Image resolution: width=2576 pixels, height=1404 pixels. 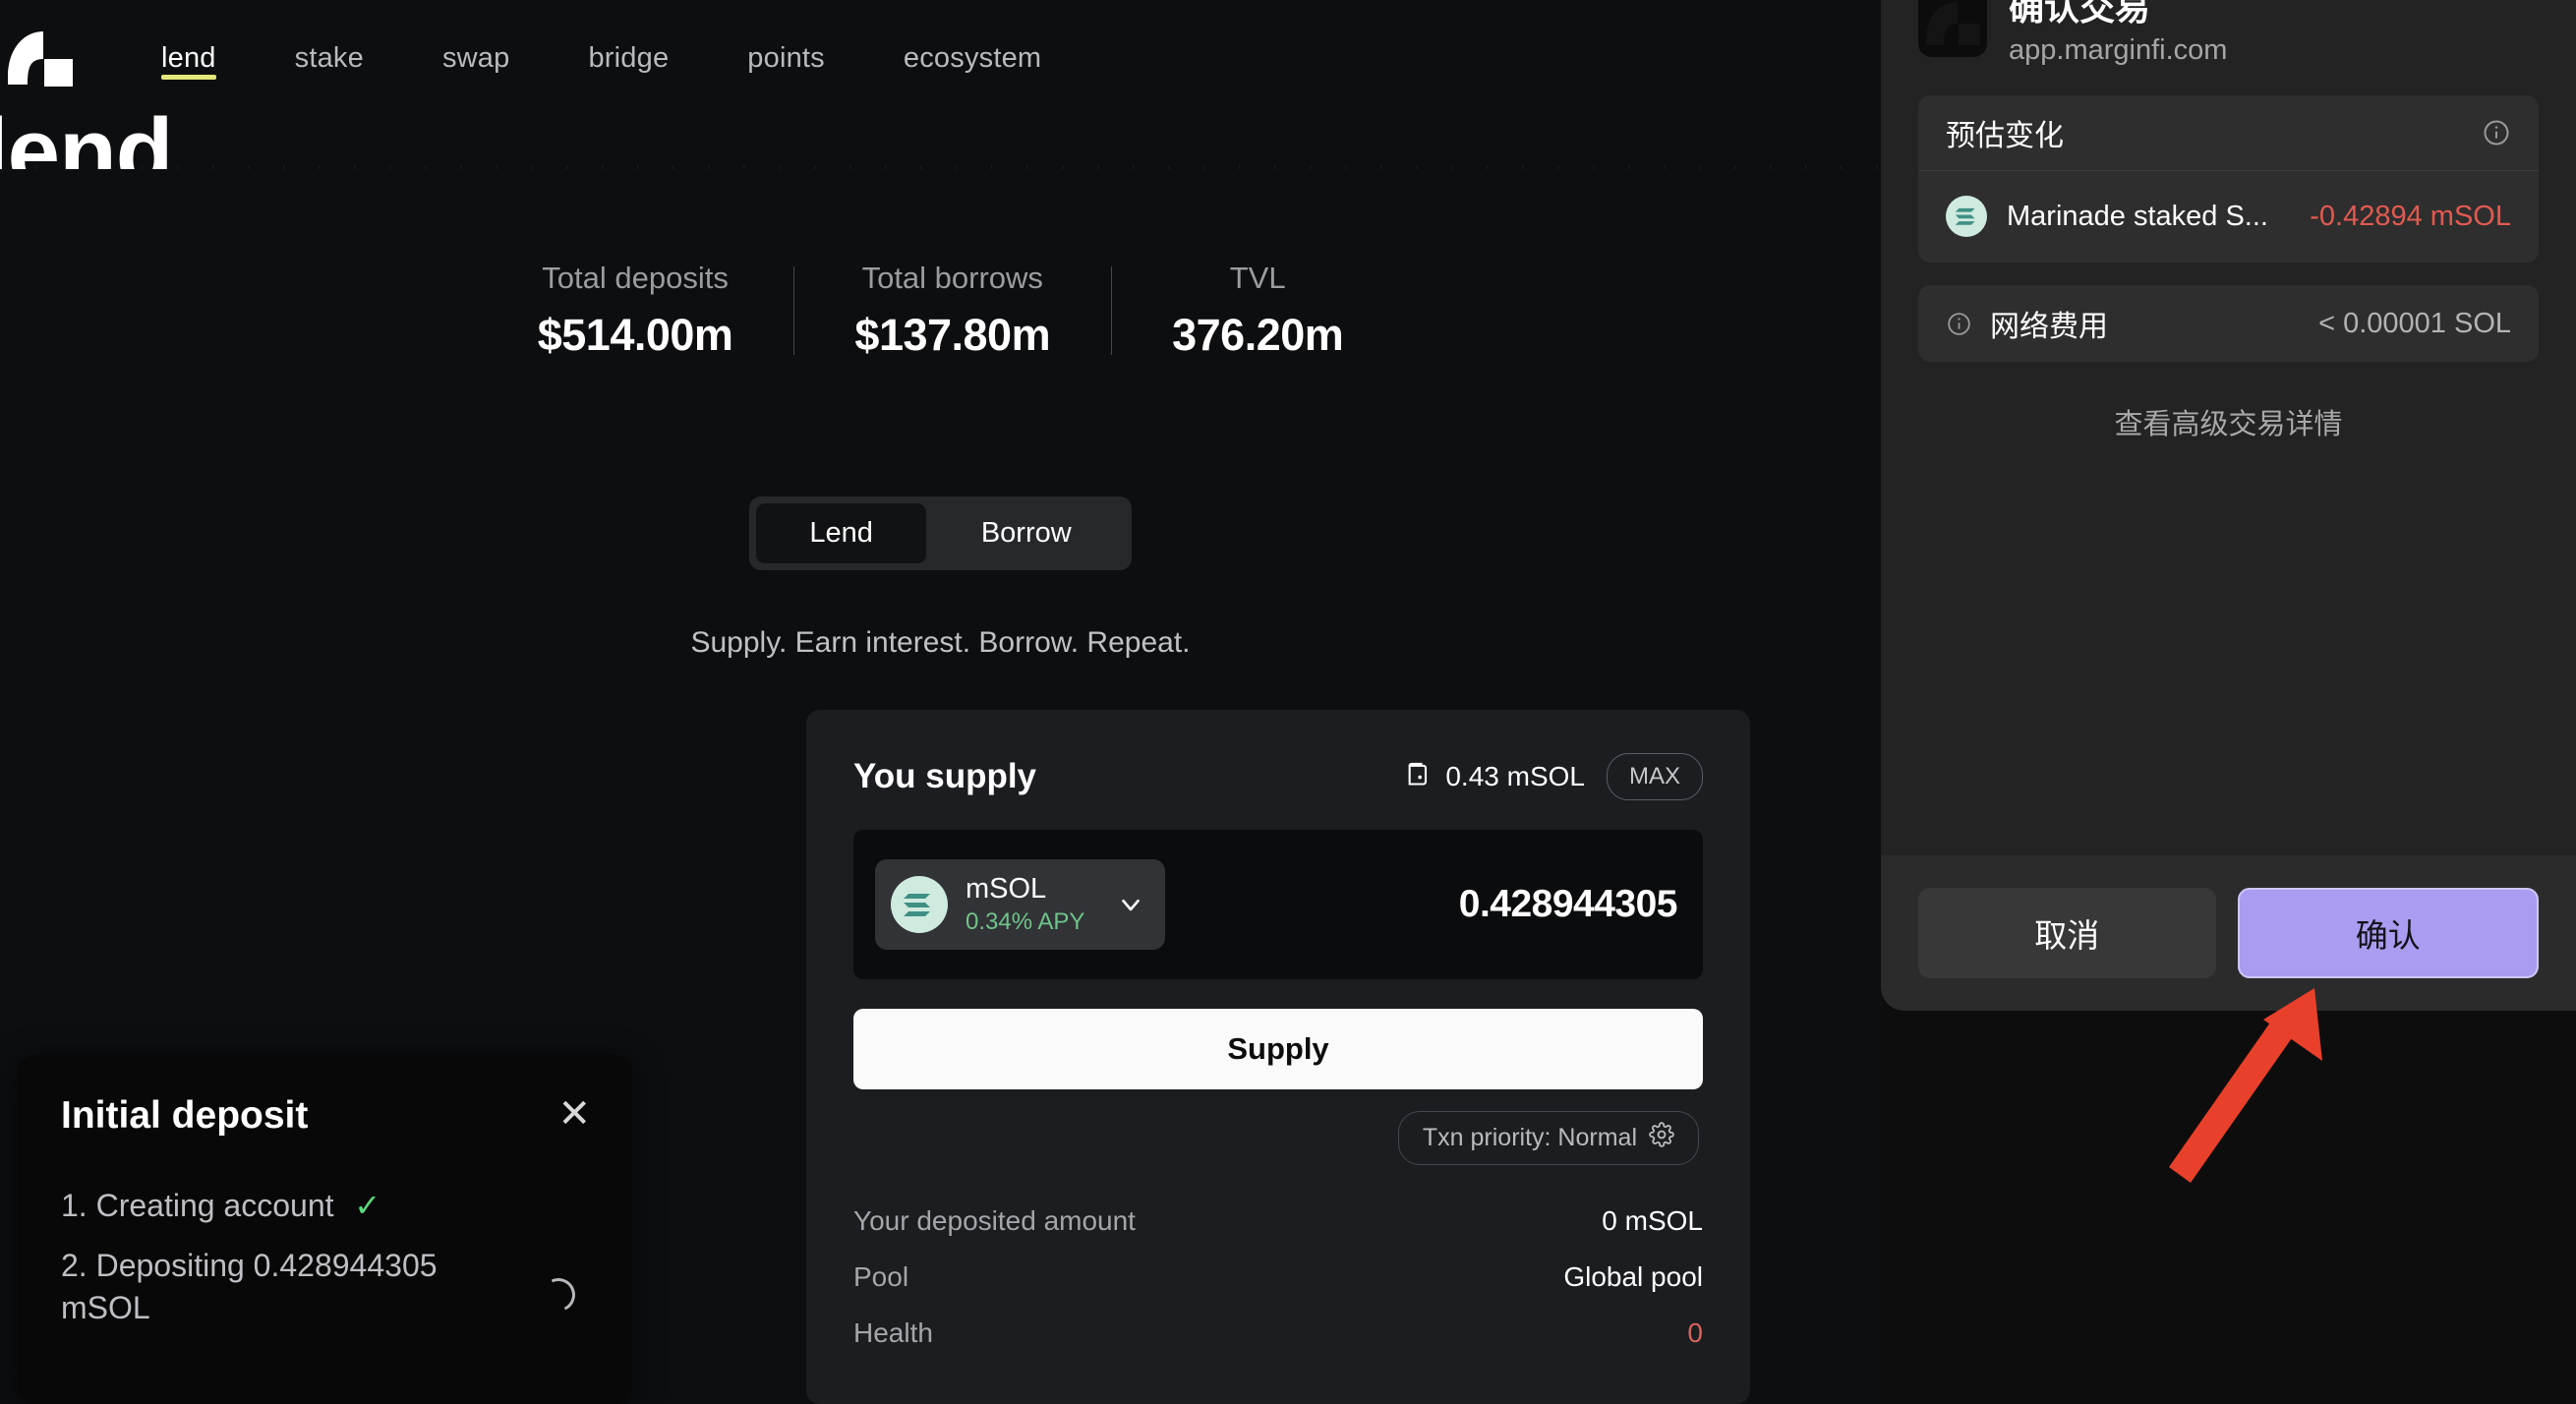 I want to click on toast-step-text: 2. Depositing 0.428944305 mSOL, so click(x=249, y=1286).